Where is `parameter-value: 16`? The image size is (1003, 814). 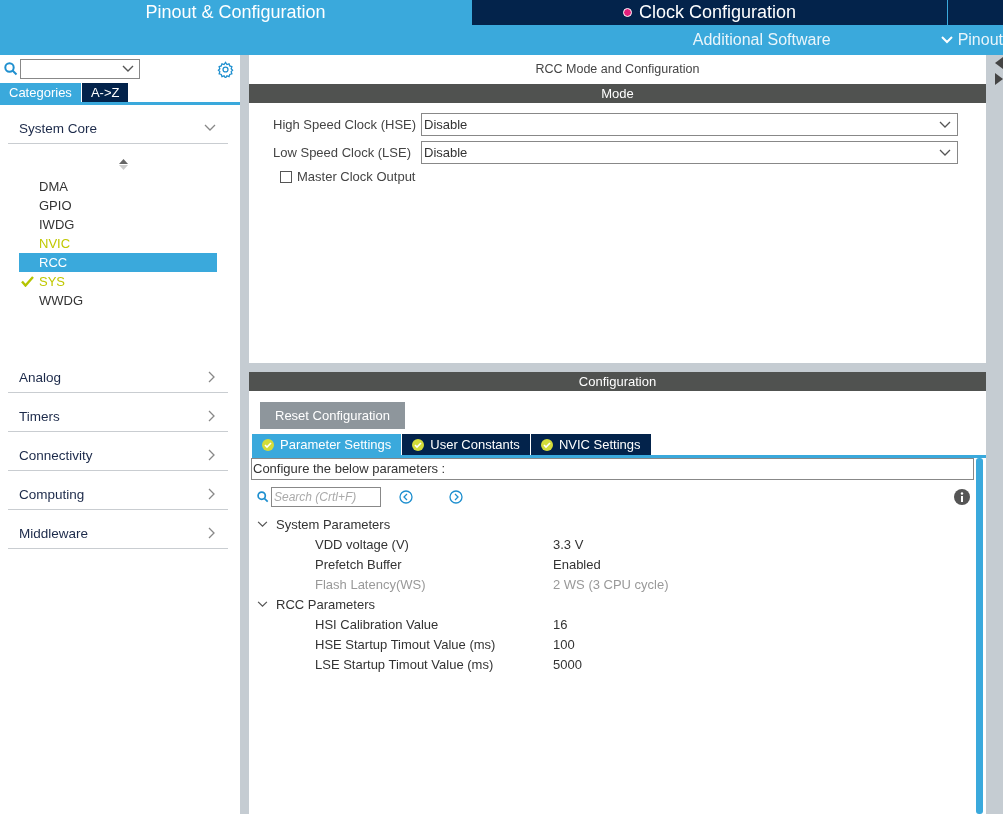
parameter-value: 16 is located at coordinates (560, 624).